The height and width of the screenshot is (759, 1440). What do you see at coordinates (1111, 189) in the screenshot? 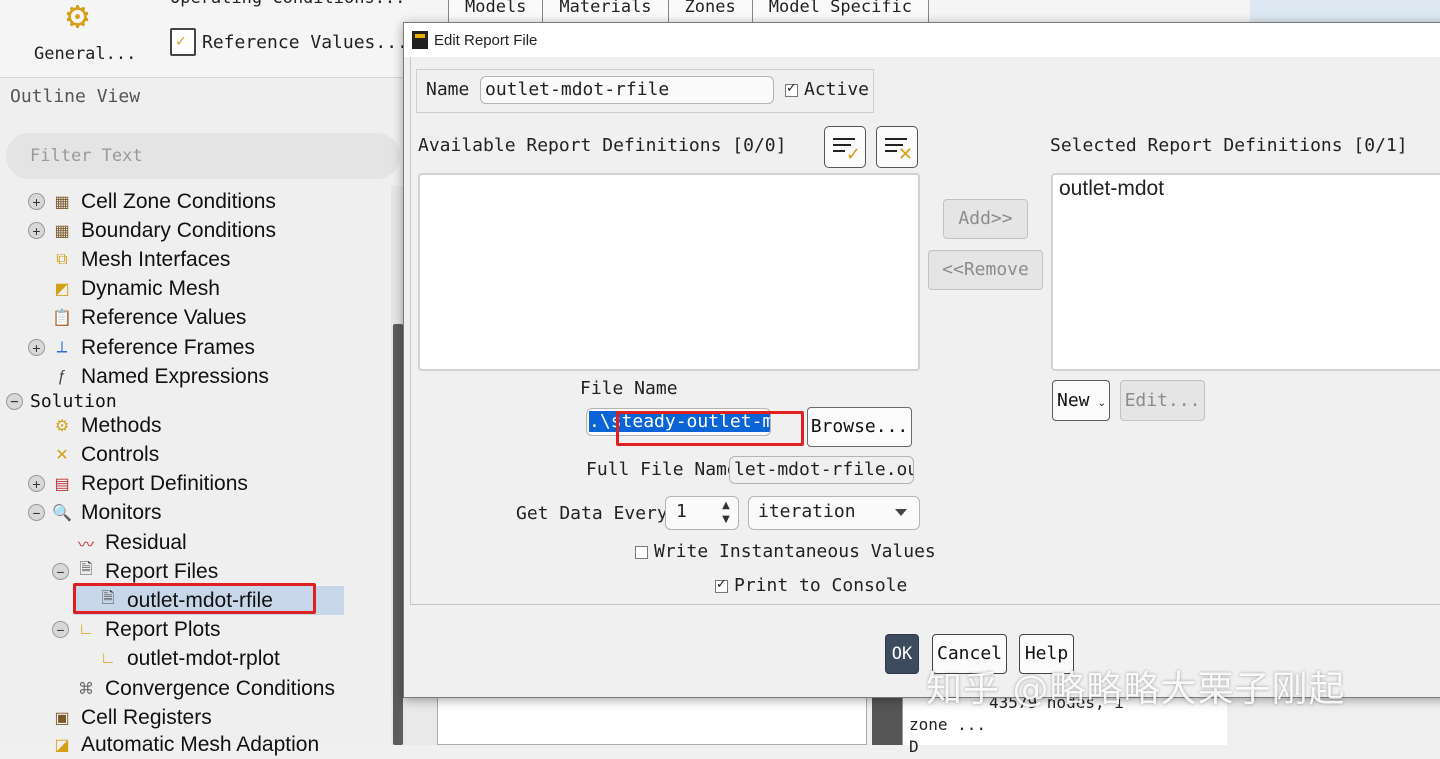
I see `selected-definition-item: outlet-mdot` at bounding box center [1111, 189].